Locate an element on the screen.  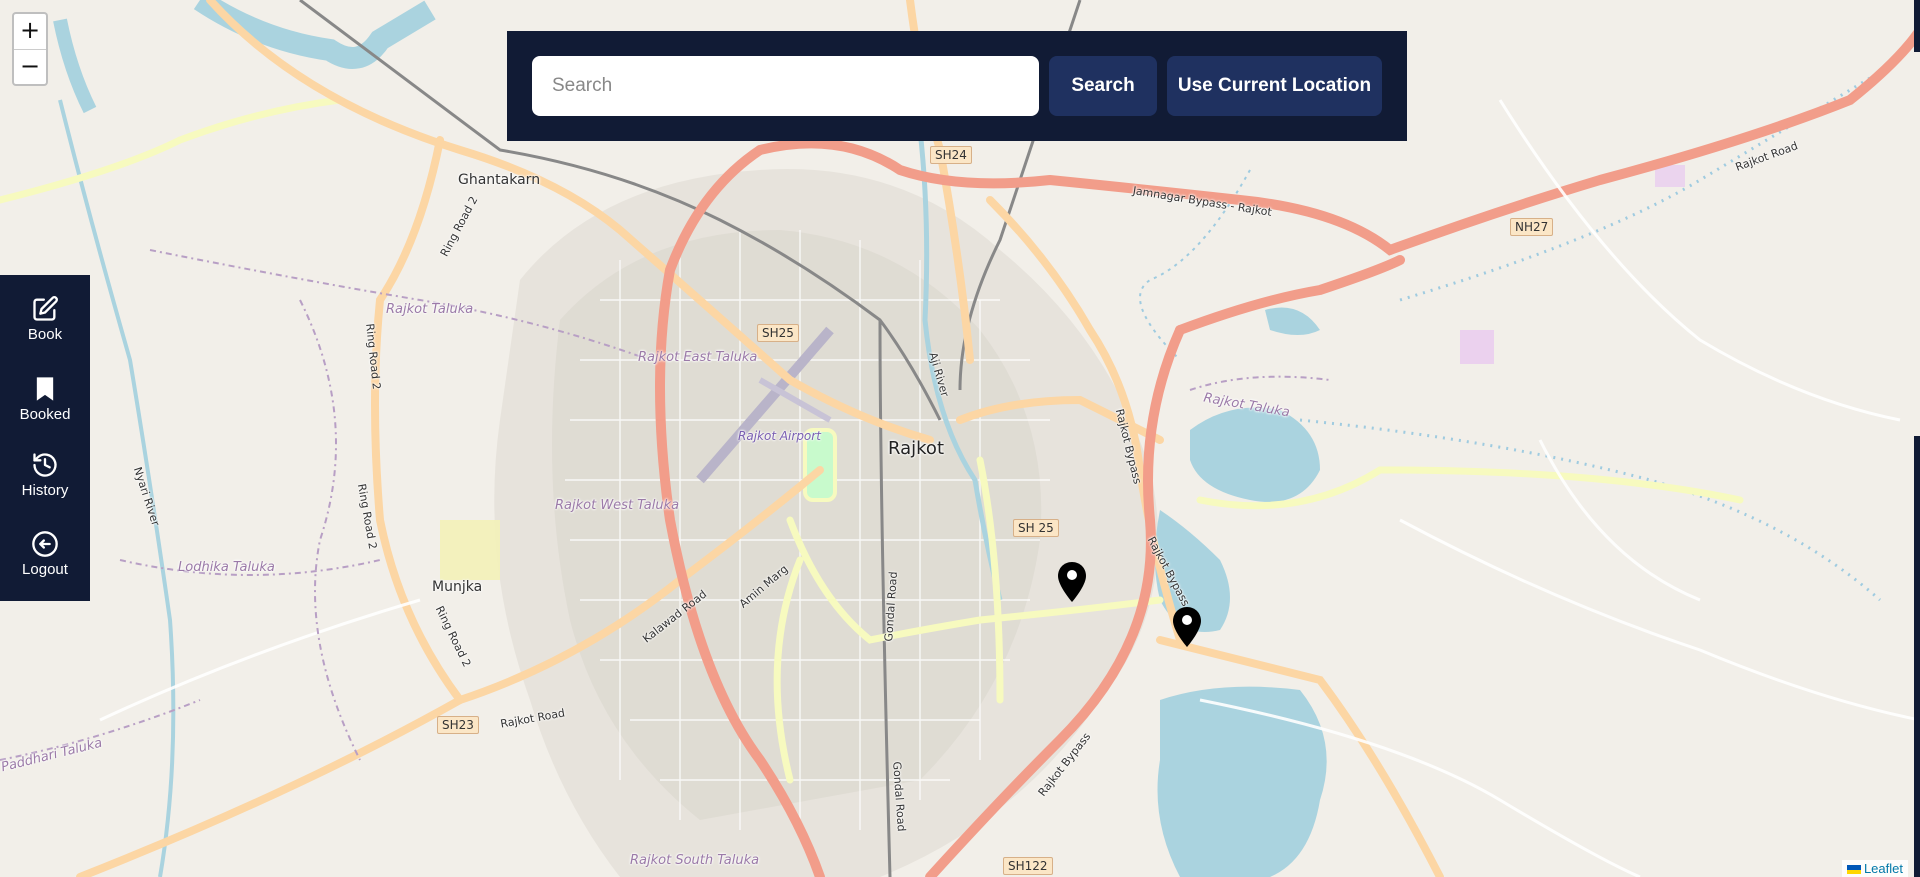
sidebar-item-booked: Booked is located at coordinates (45, 399).